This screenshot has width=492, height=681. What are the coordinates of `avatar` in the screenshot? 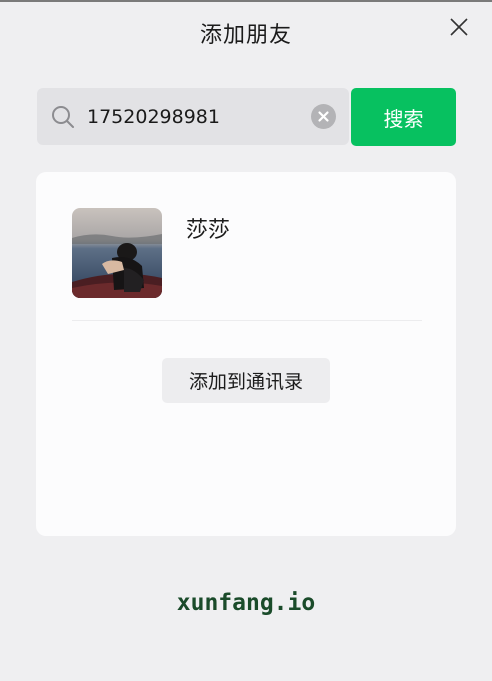 It's located at (117, 253).